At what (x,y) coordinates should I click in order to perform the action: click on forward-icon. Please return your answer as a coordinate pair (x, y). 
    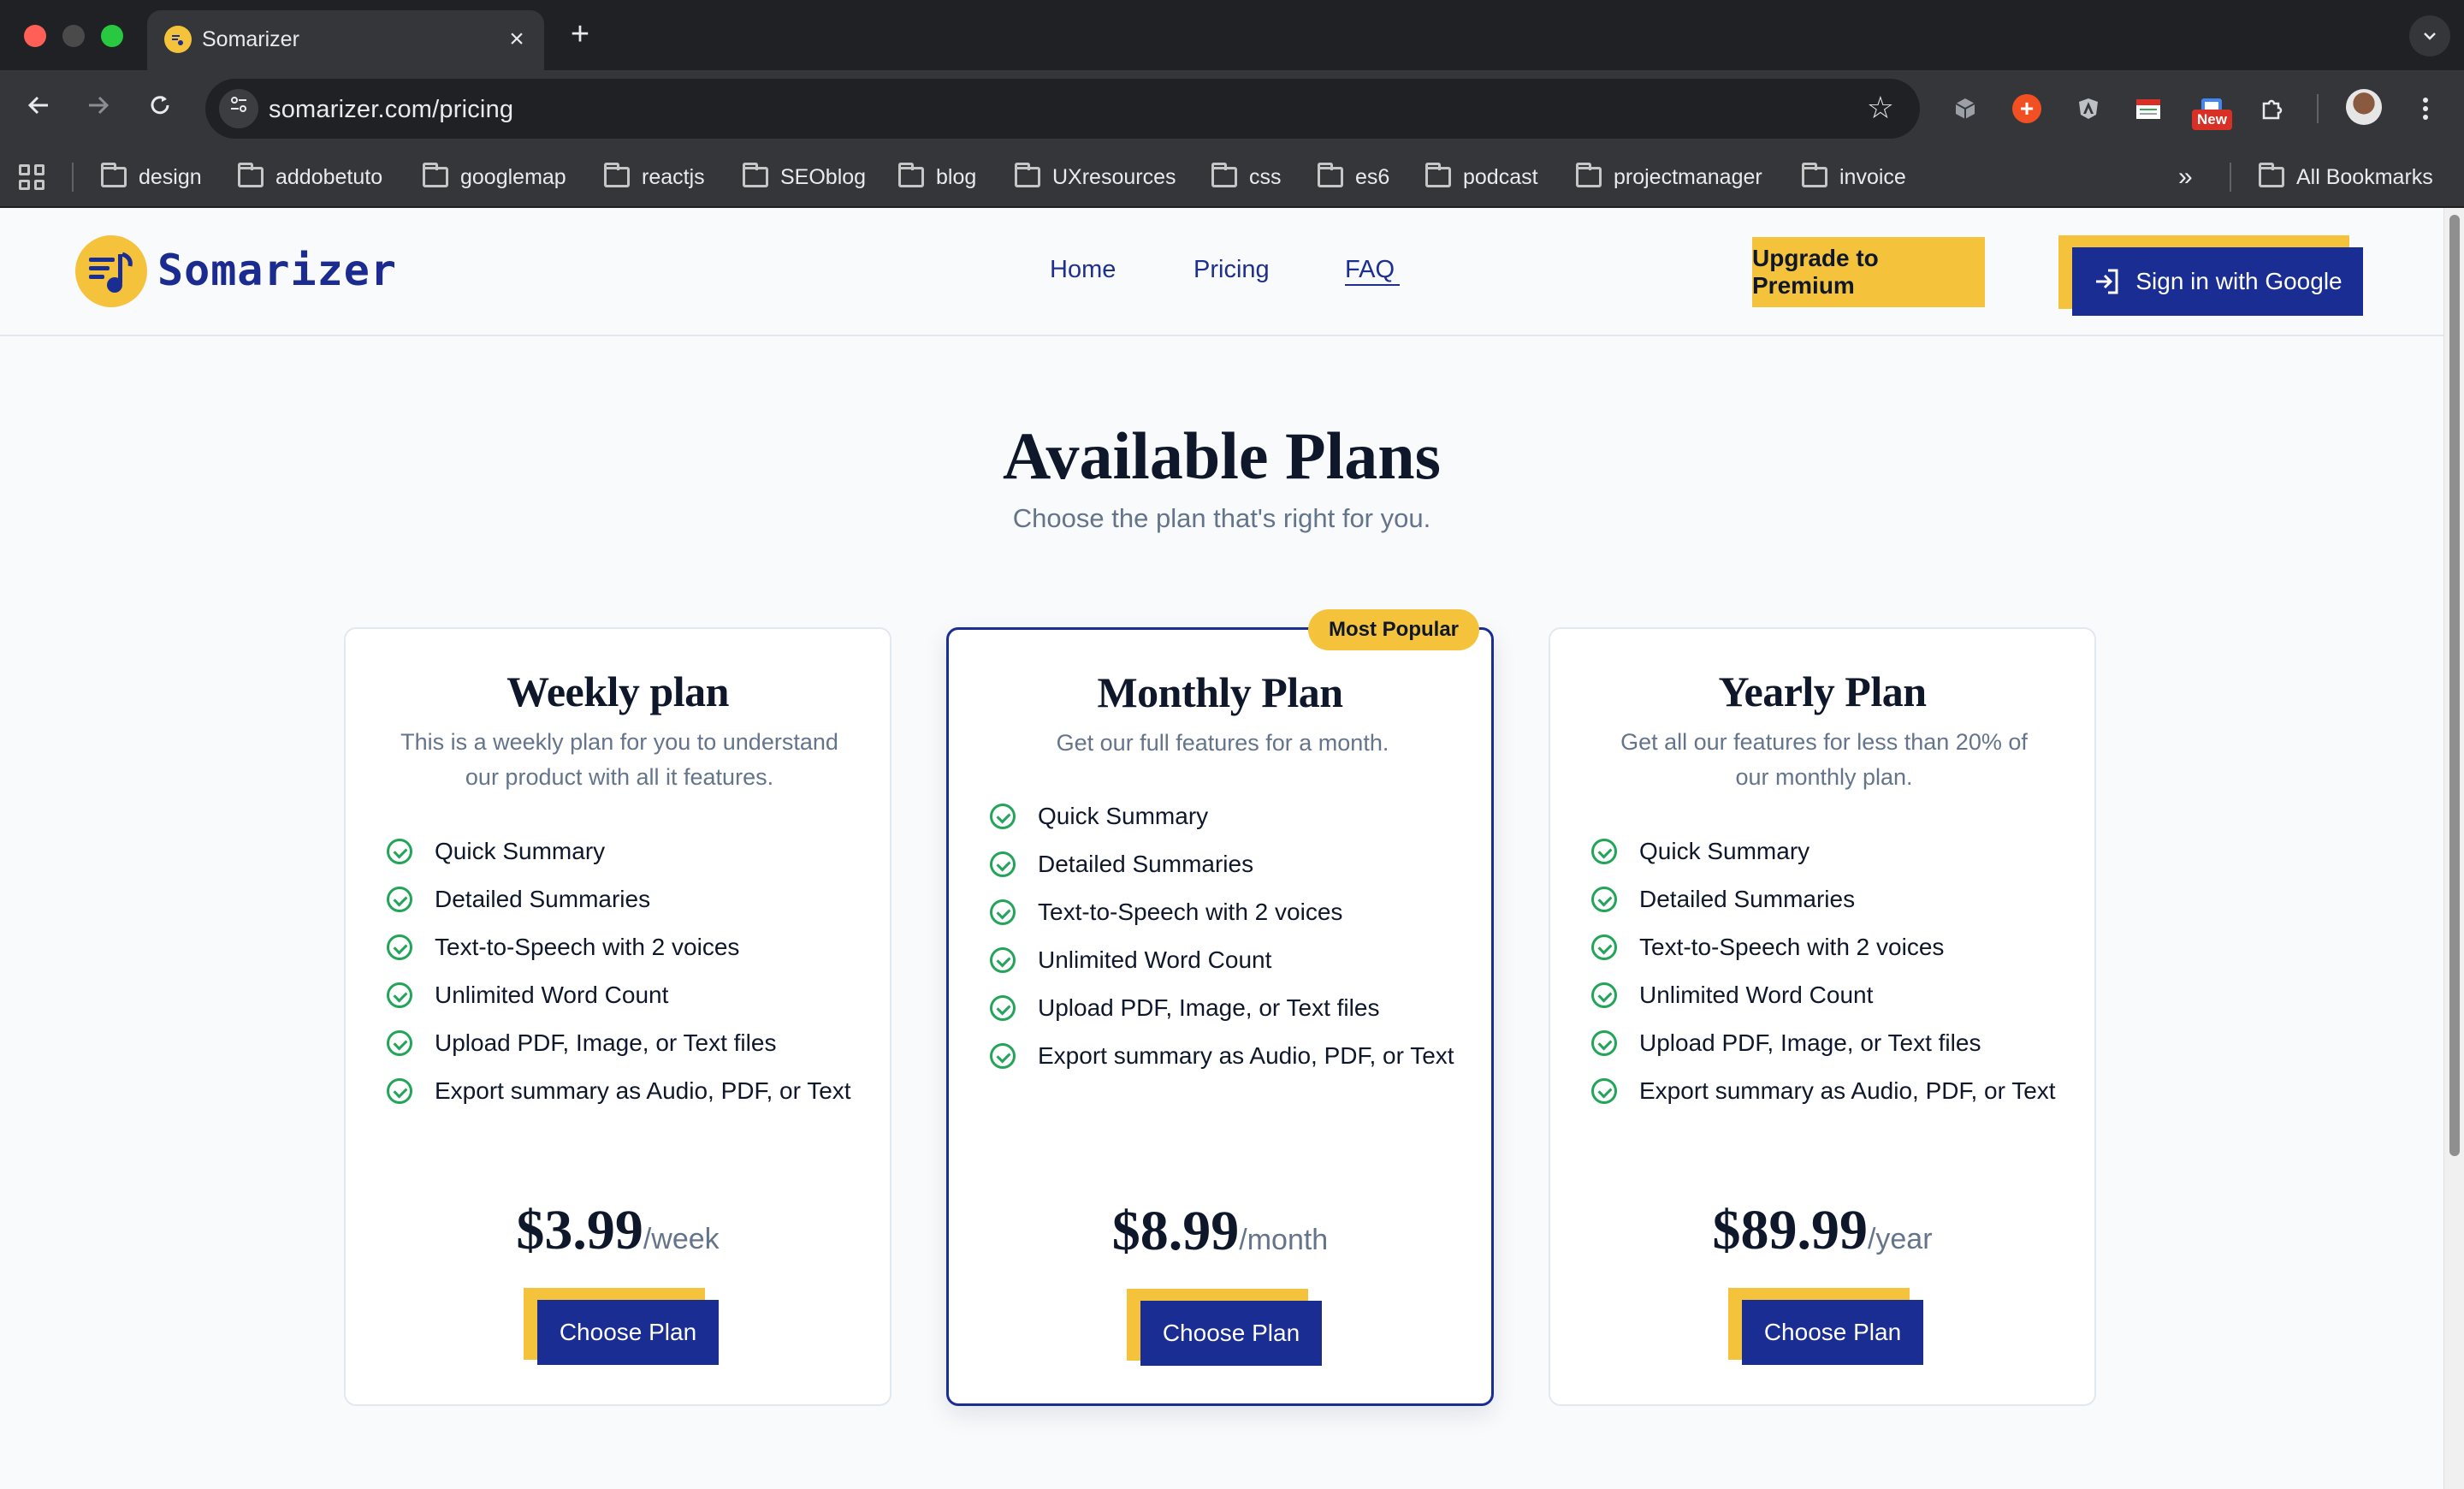
    Looking at the image, I should click on (98, 109).